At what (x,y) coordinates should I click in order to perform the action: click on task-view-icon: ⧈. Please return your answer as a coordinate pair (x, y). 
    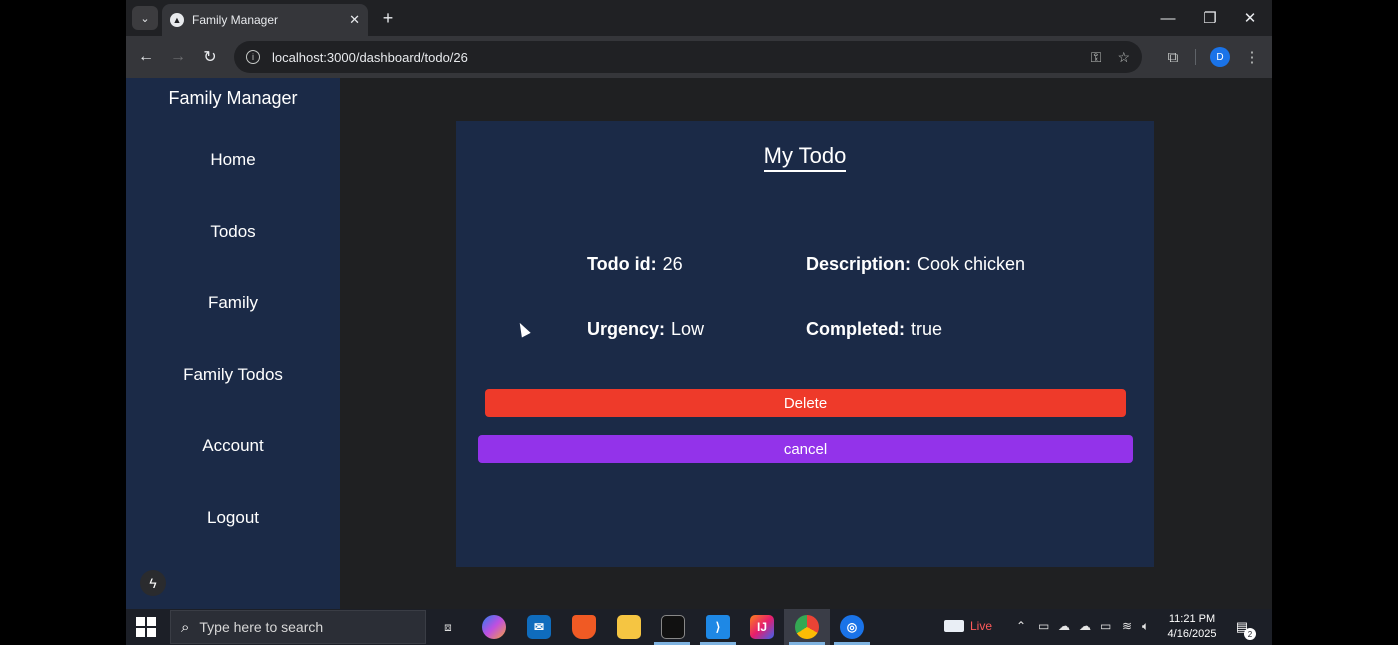
    Looking at the image, I should click on (448, 627).